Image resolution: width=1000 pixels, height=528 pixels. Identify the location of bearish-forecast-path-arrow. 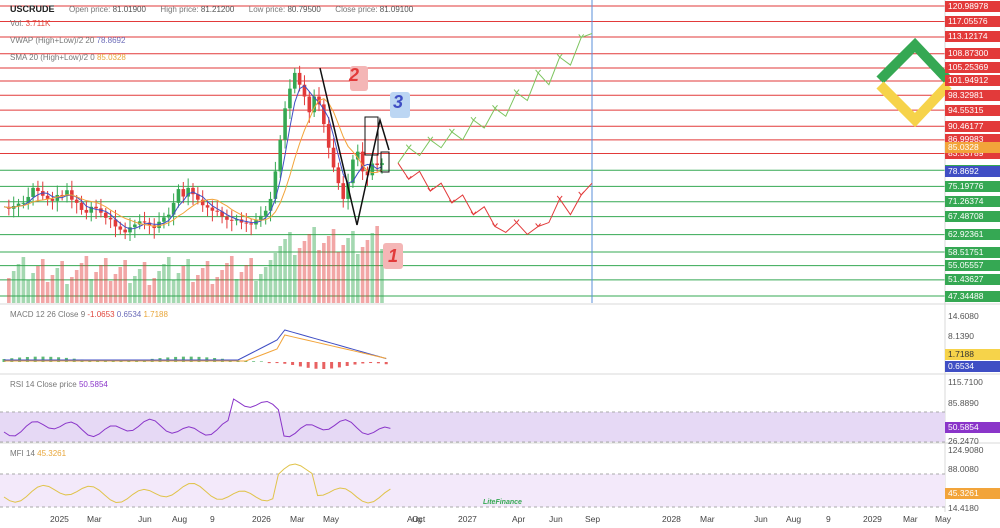
(473, 213).